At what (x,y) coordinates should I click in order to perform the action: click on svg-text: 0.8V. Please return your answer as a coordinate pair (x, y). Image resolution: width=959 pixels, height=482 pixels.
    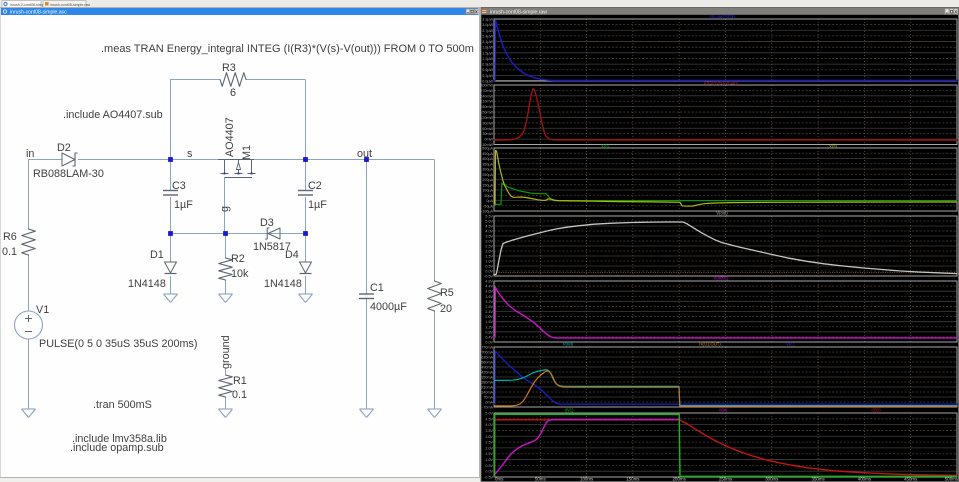
    Looking at the image, I should click on (489, 332).